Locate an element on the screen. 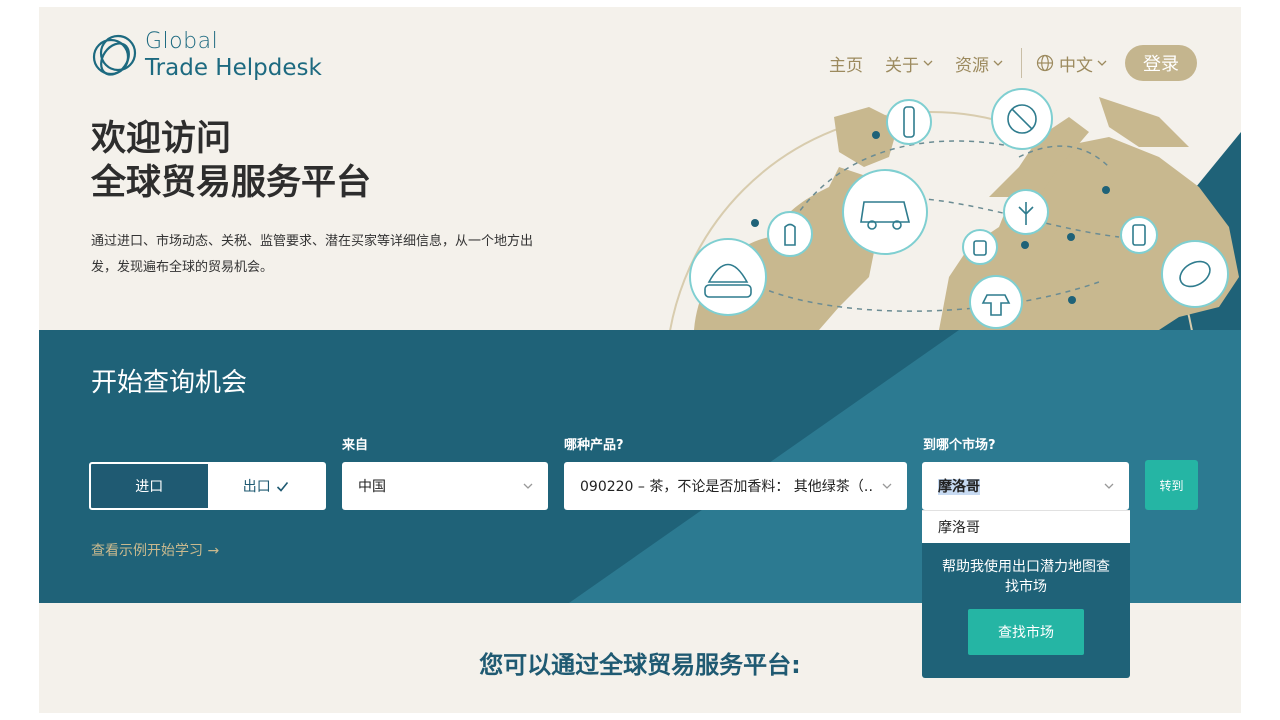  trade-direction-toggle: 进口 出口 is located at coordinates (207, 486).